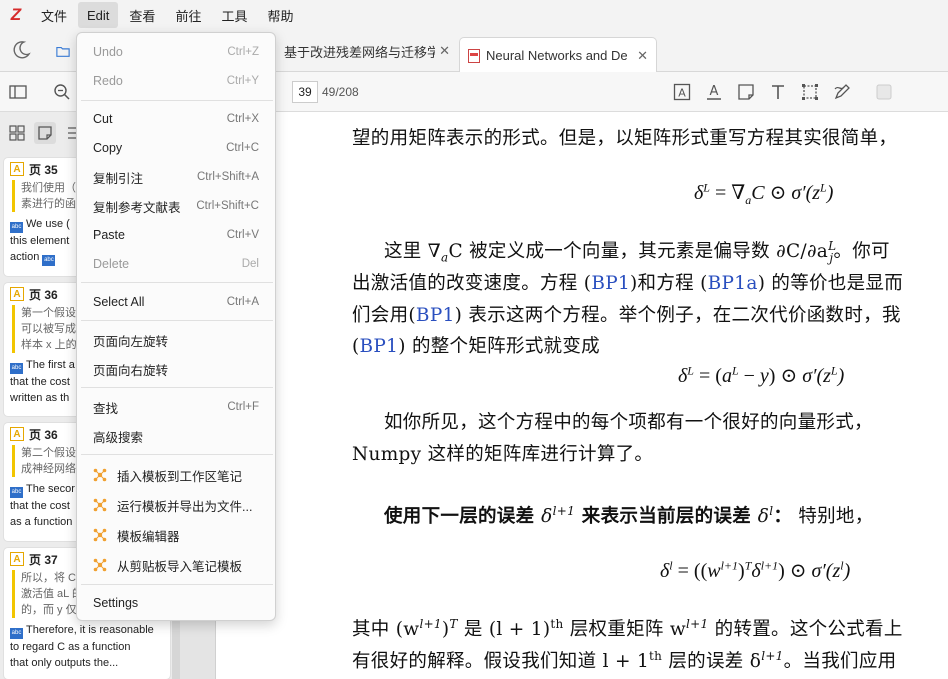 Image resolution: width=948 pixels, height=679 pixels. I want to click on menu-item-import-template: 从剪贴板导入笔记模板, so click(177, 565).